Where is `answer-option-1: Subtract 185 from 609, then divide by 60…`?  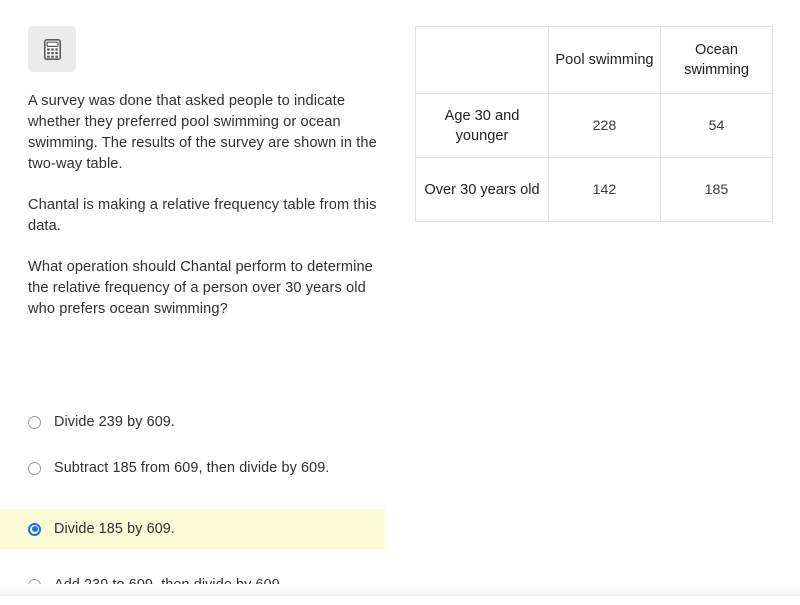
answer-option-1: Subtract 185 from 609, then divide by 60… is located at coordinates (192, 468).